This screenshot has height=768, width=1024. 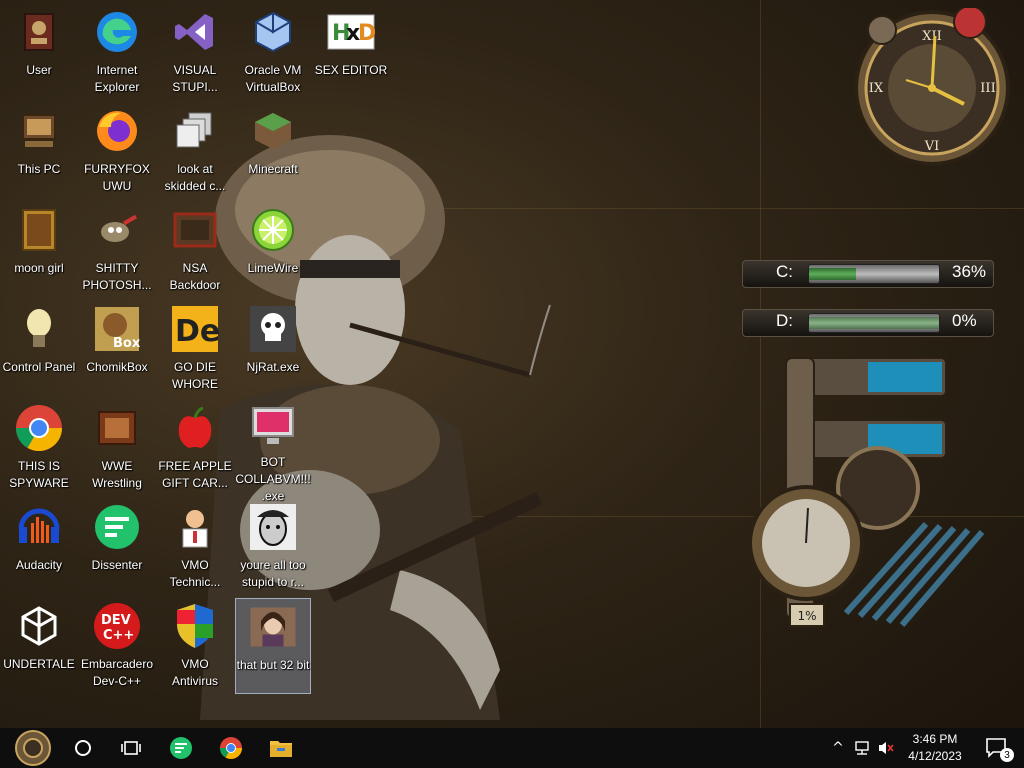 I want to click on desktop-icon-label: Dissenter, so click(x=117, y=565).